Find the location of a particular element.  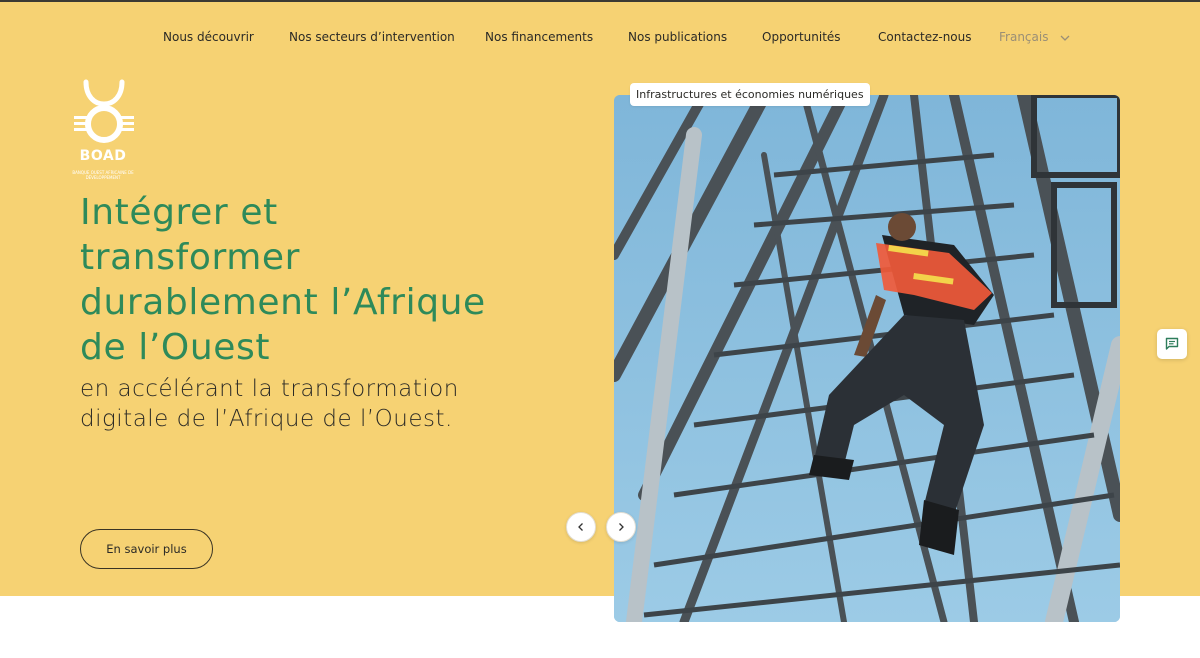

nav-item-publications: Nos publications is located at coordinates (677, 37).